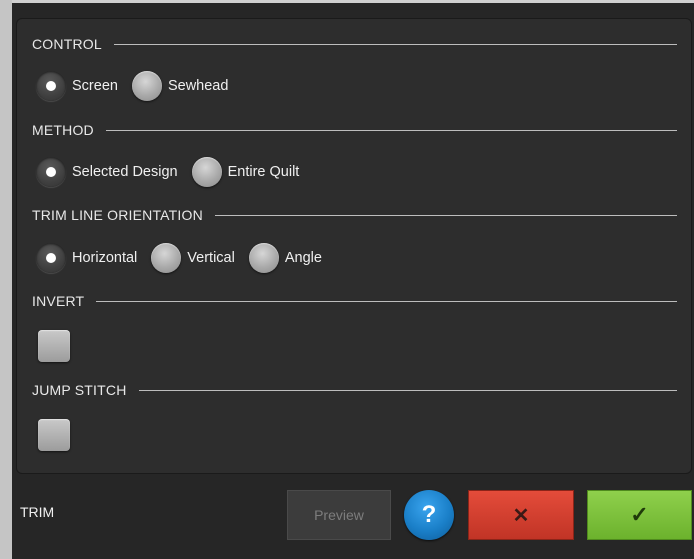  I want to click on method-section-header: METHOD, so click(354, 130).